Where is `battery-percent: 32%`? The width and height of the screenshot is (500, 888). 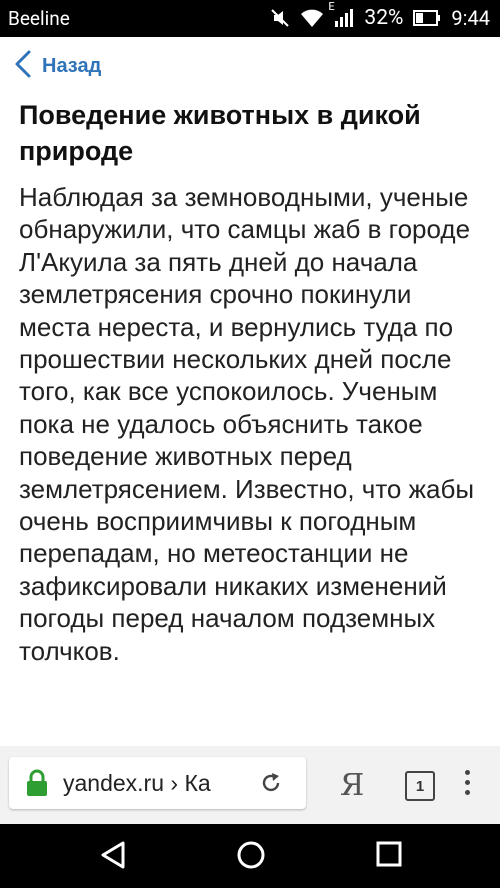 battery-percent: 32% is located at coordinates (384, 18).